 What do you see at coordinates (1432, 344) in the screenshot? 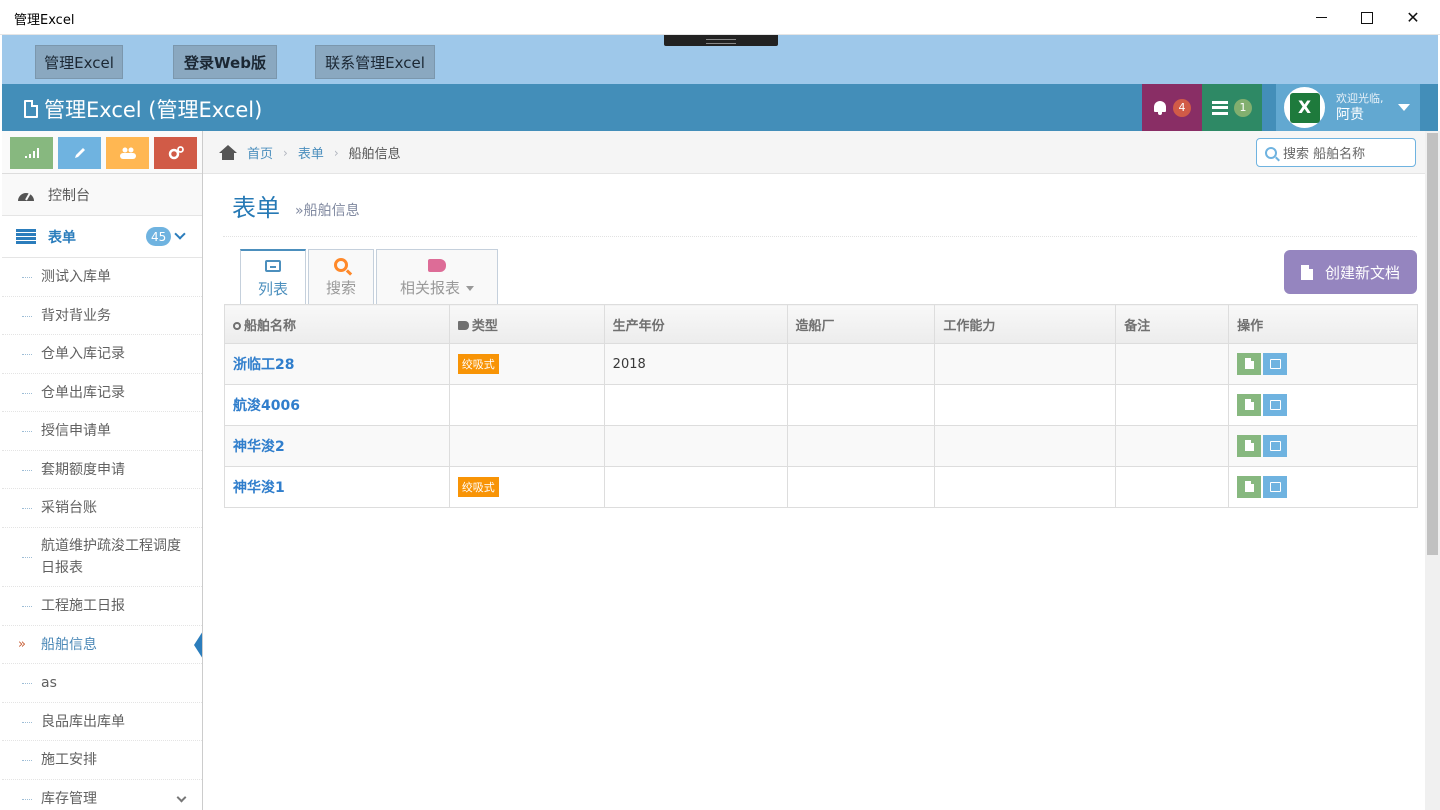
I see `scrollbar-thumb` at bounding box center [1432, 344].